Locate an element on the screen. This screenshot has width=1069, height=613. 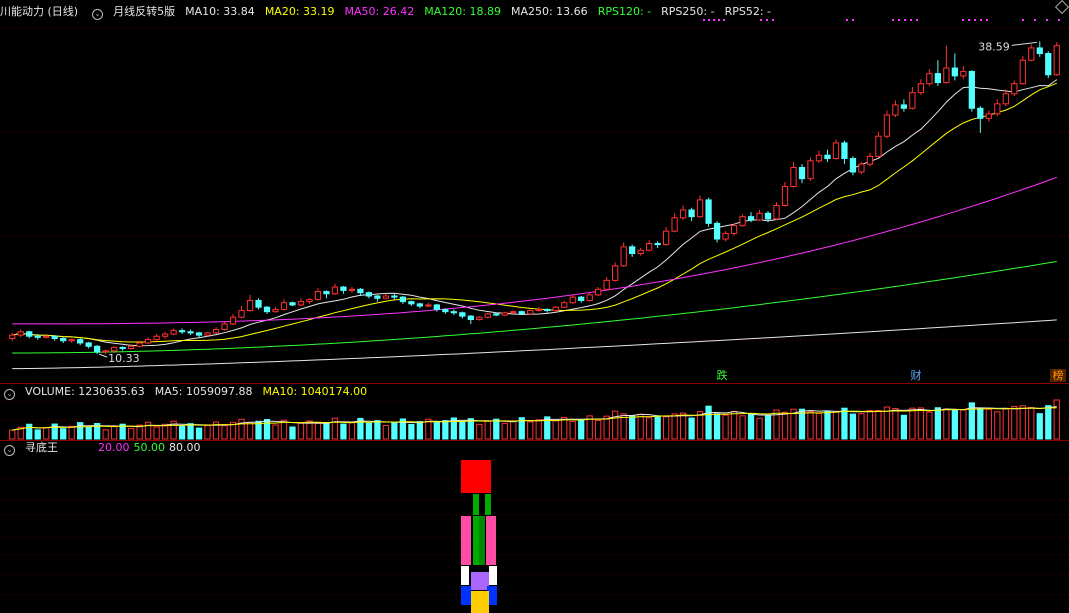
xundi-title: 寻底王 is located at coordinates (41, 447).